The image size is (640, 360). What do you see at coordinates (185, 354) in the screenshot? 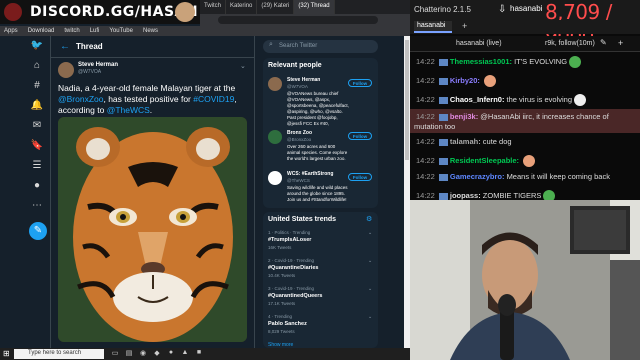
I see `app-icon: ▲` at bounding box center [185, 354].